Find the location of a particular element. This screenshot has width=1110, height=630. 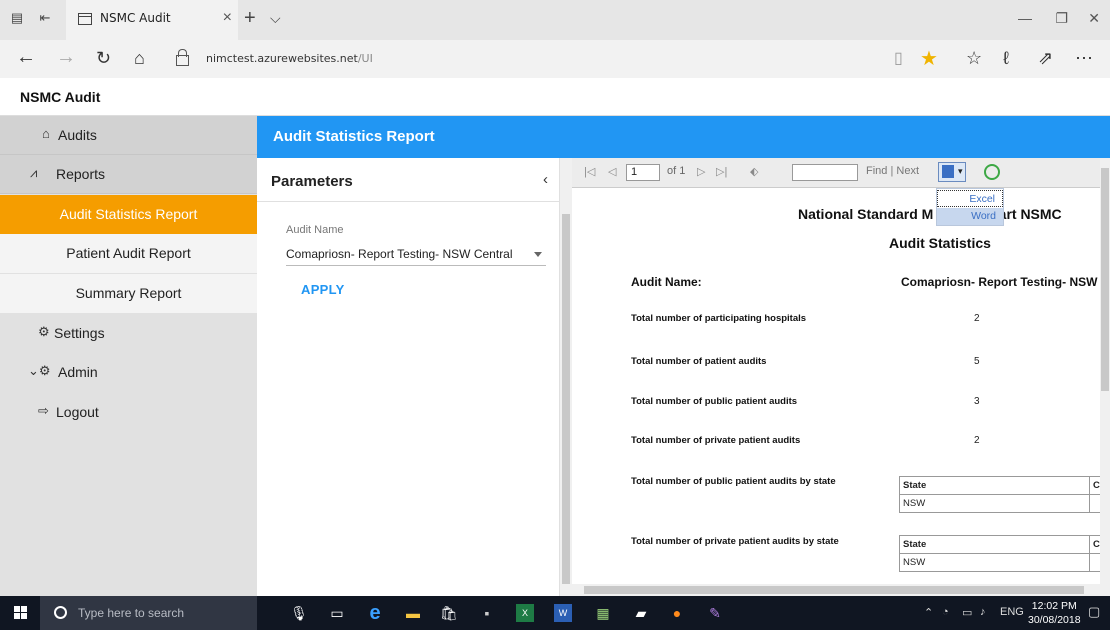

tab-preview-icon: ⇤ is located at coordinates (45, 18).